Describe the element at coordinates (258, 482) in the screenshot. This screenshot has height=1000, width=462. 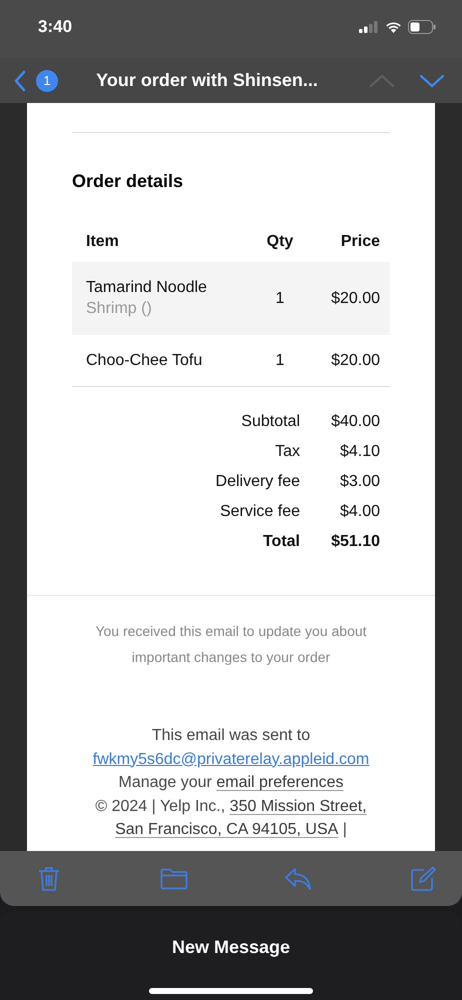
I see `summary-label: Delivery fee` at that location.